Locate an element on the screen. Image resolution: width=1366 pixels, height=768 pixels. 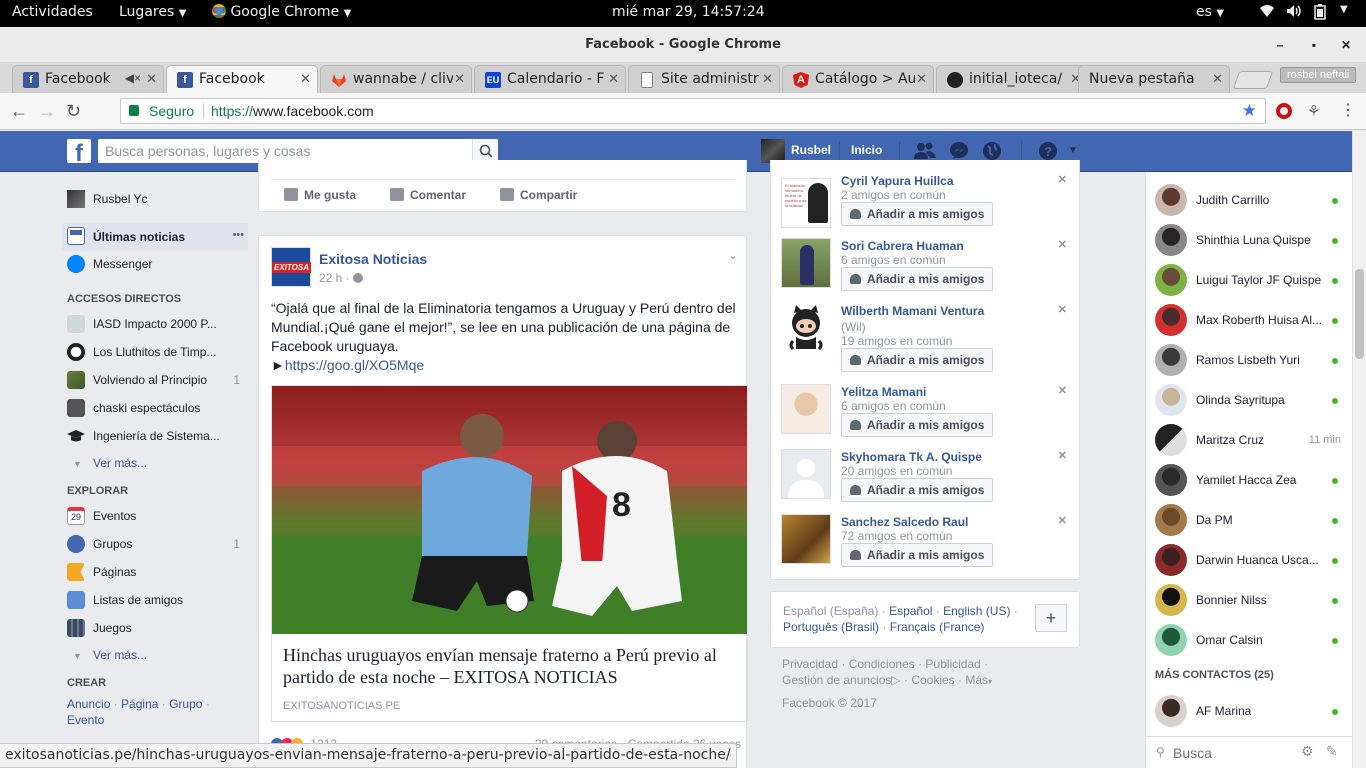
chat-contact: Maritza Cruz 11 min is located at coordinates (1249, 440).